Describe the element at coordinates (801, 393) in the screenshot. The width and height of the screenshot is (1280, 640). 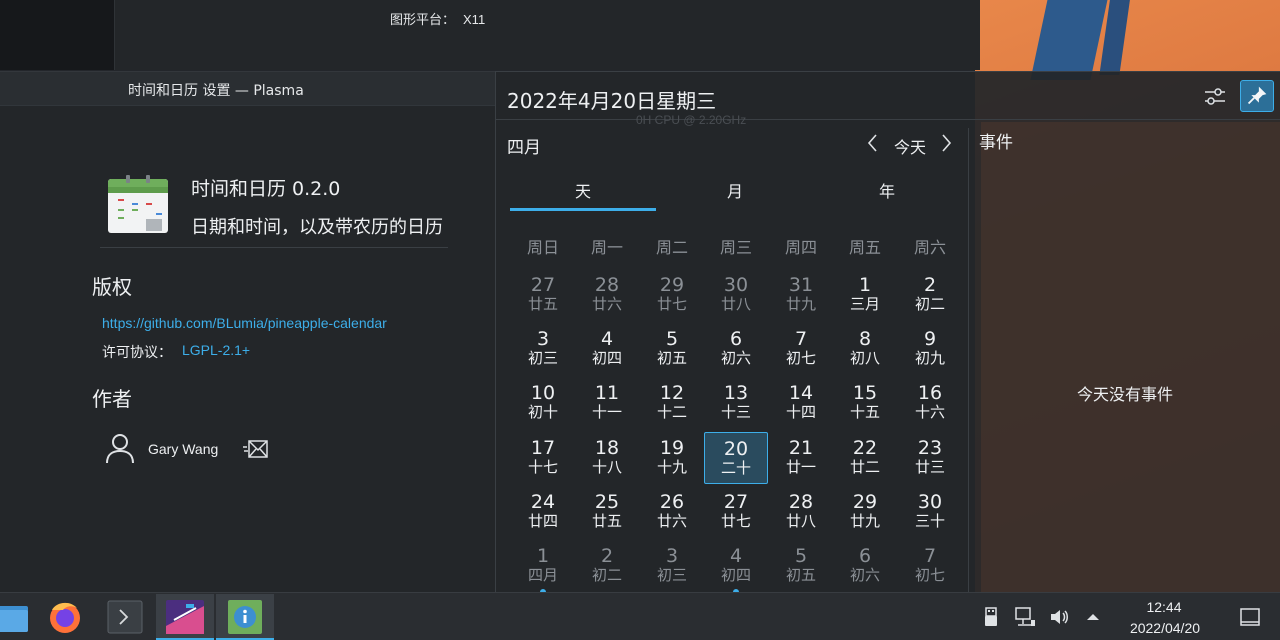
I see `day-number: 14` at that location.